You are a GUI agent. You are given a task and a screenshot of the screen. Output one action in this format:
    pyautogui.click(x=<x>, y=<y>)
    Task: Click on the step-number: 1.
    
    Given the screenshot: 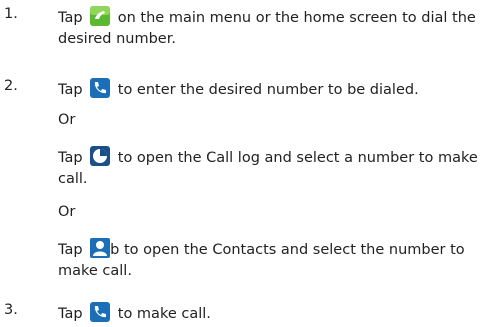 What is the action you would take?
    pyautogui.click(x=11, y=14)
    